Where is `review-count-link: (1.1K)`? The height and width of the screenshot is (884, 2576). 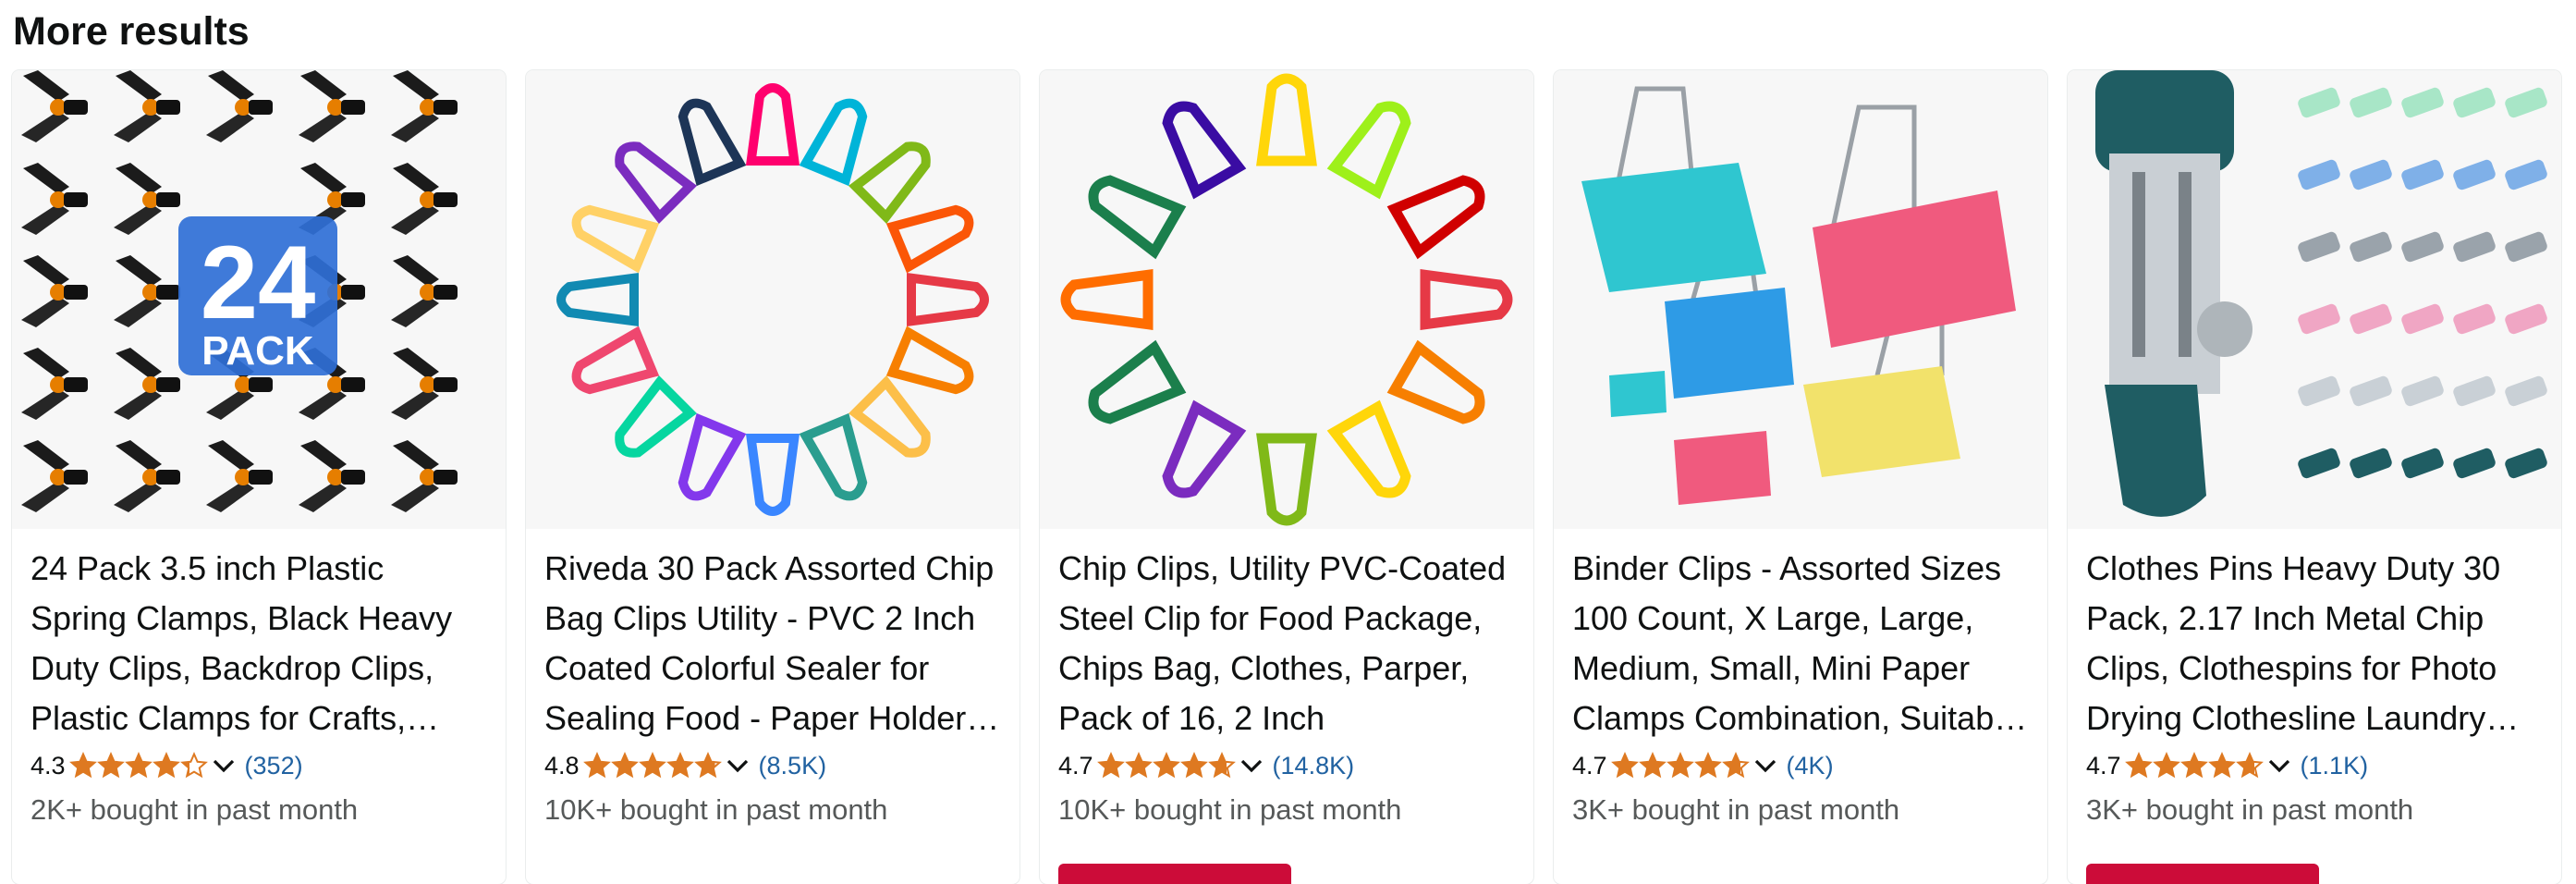
review-count-link: (1.1K) is located at coordinates (2335, 766).